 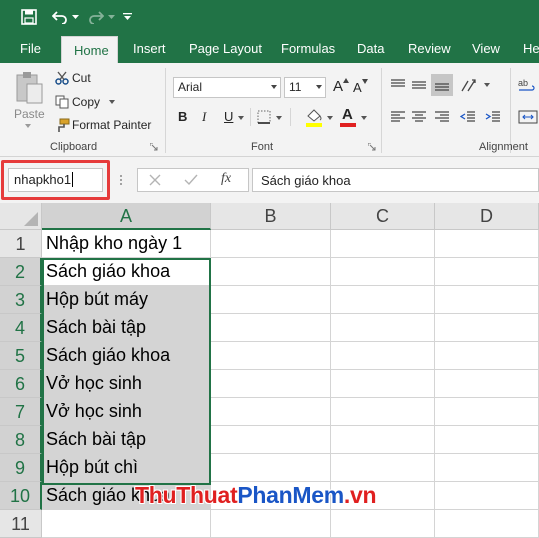 What do you see at coordinates (204, 117) in the screenshot?
I see `italic-button: I` at bounding box center [204, 117].